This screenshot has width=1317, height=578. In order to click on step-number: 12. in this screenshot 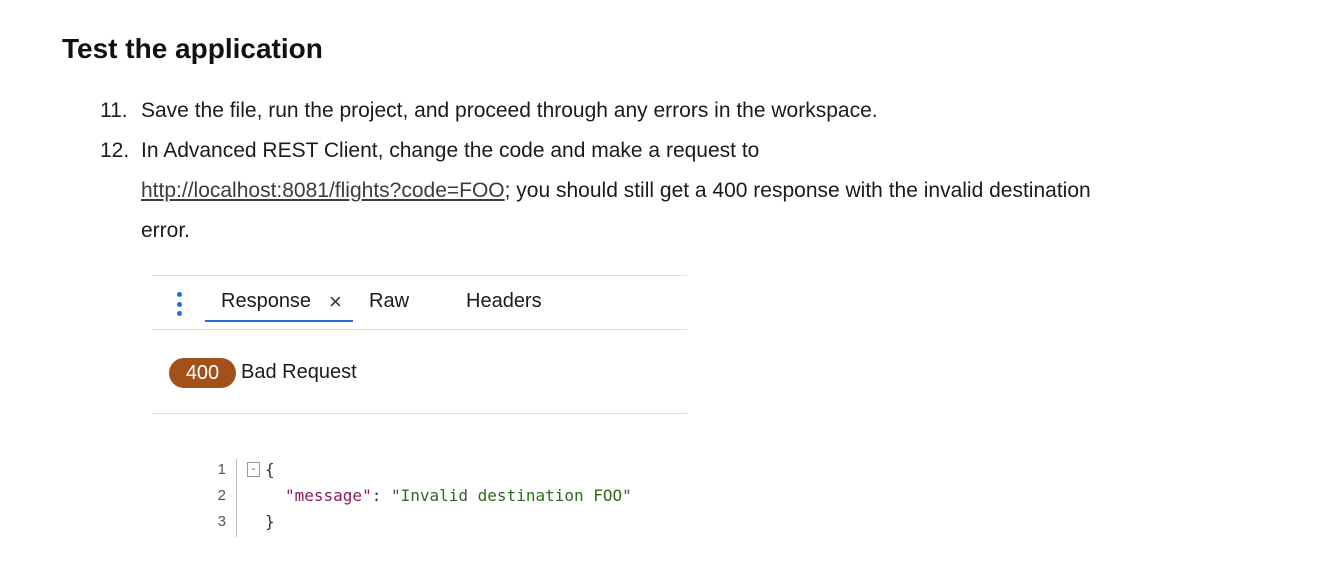, I will do `click(115, 150)`.